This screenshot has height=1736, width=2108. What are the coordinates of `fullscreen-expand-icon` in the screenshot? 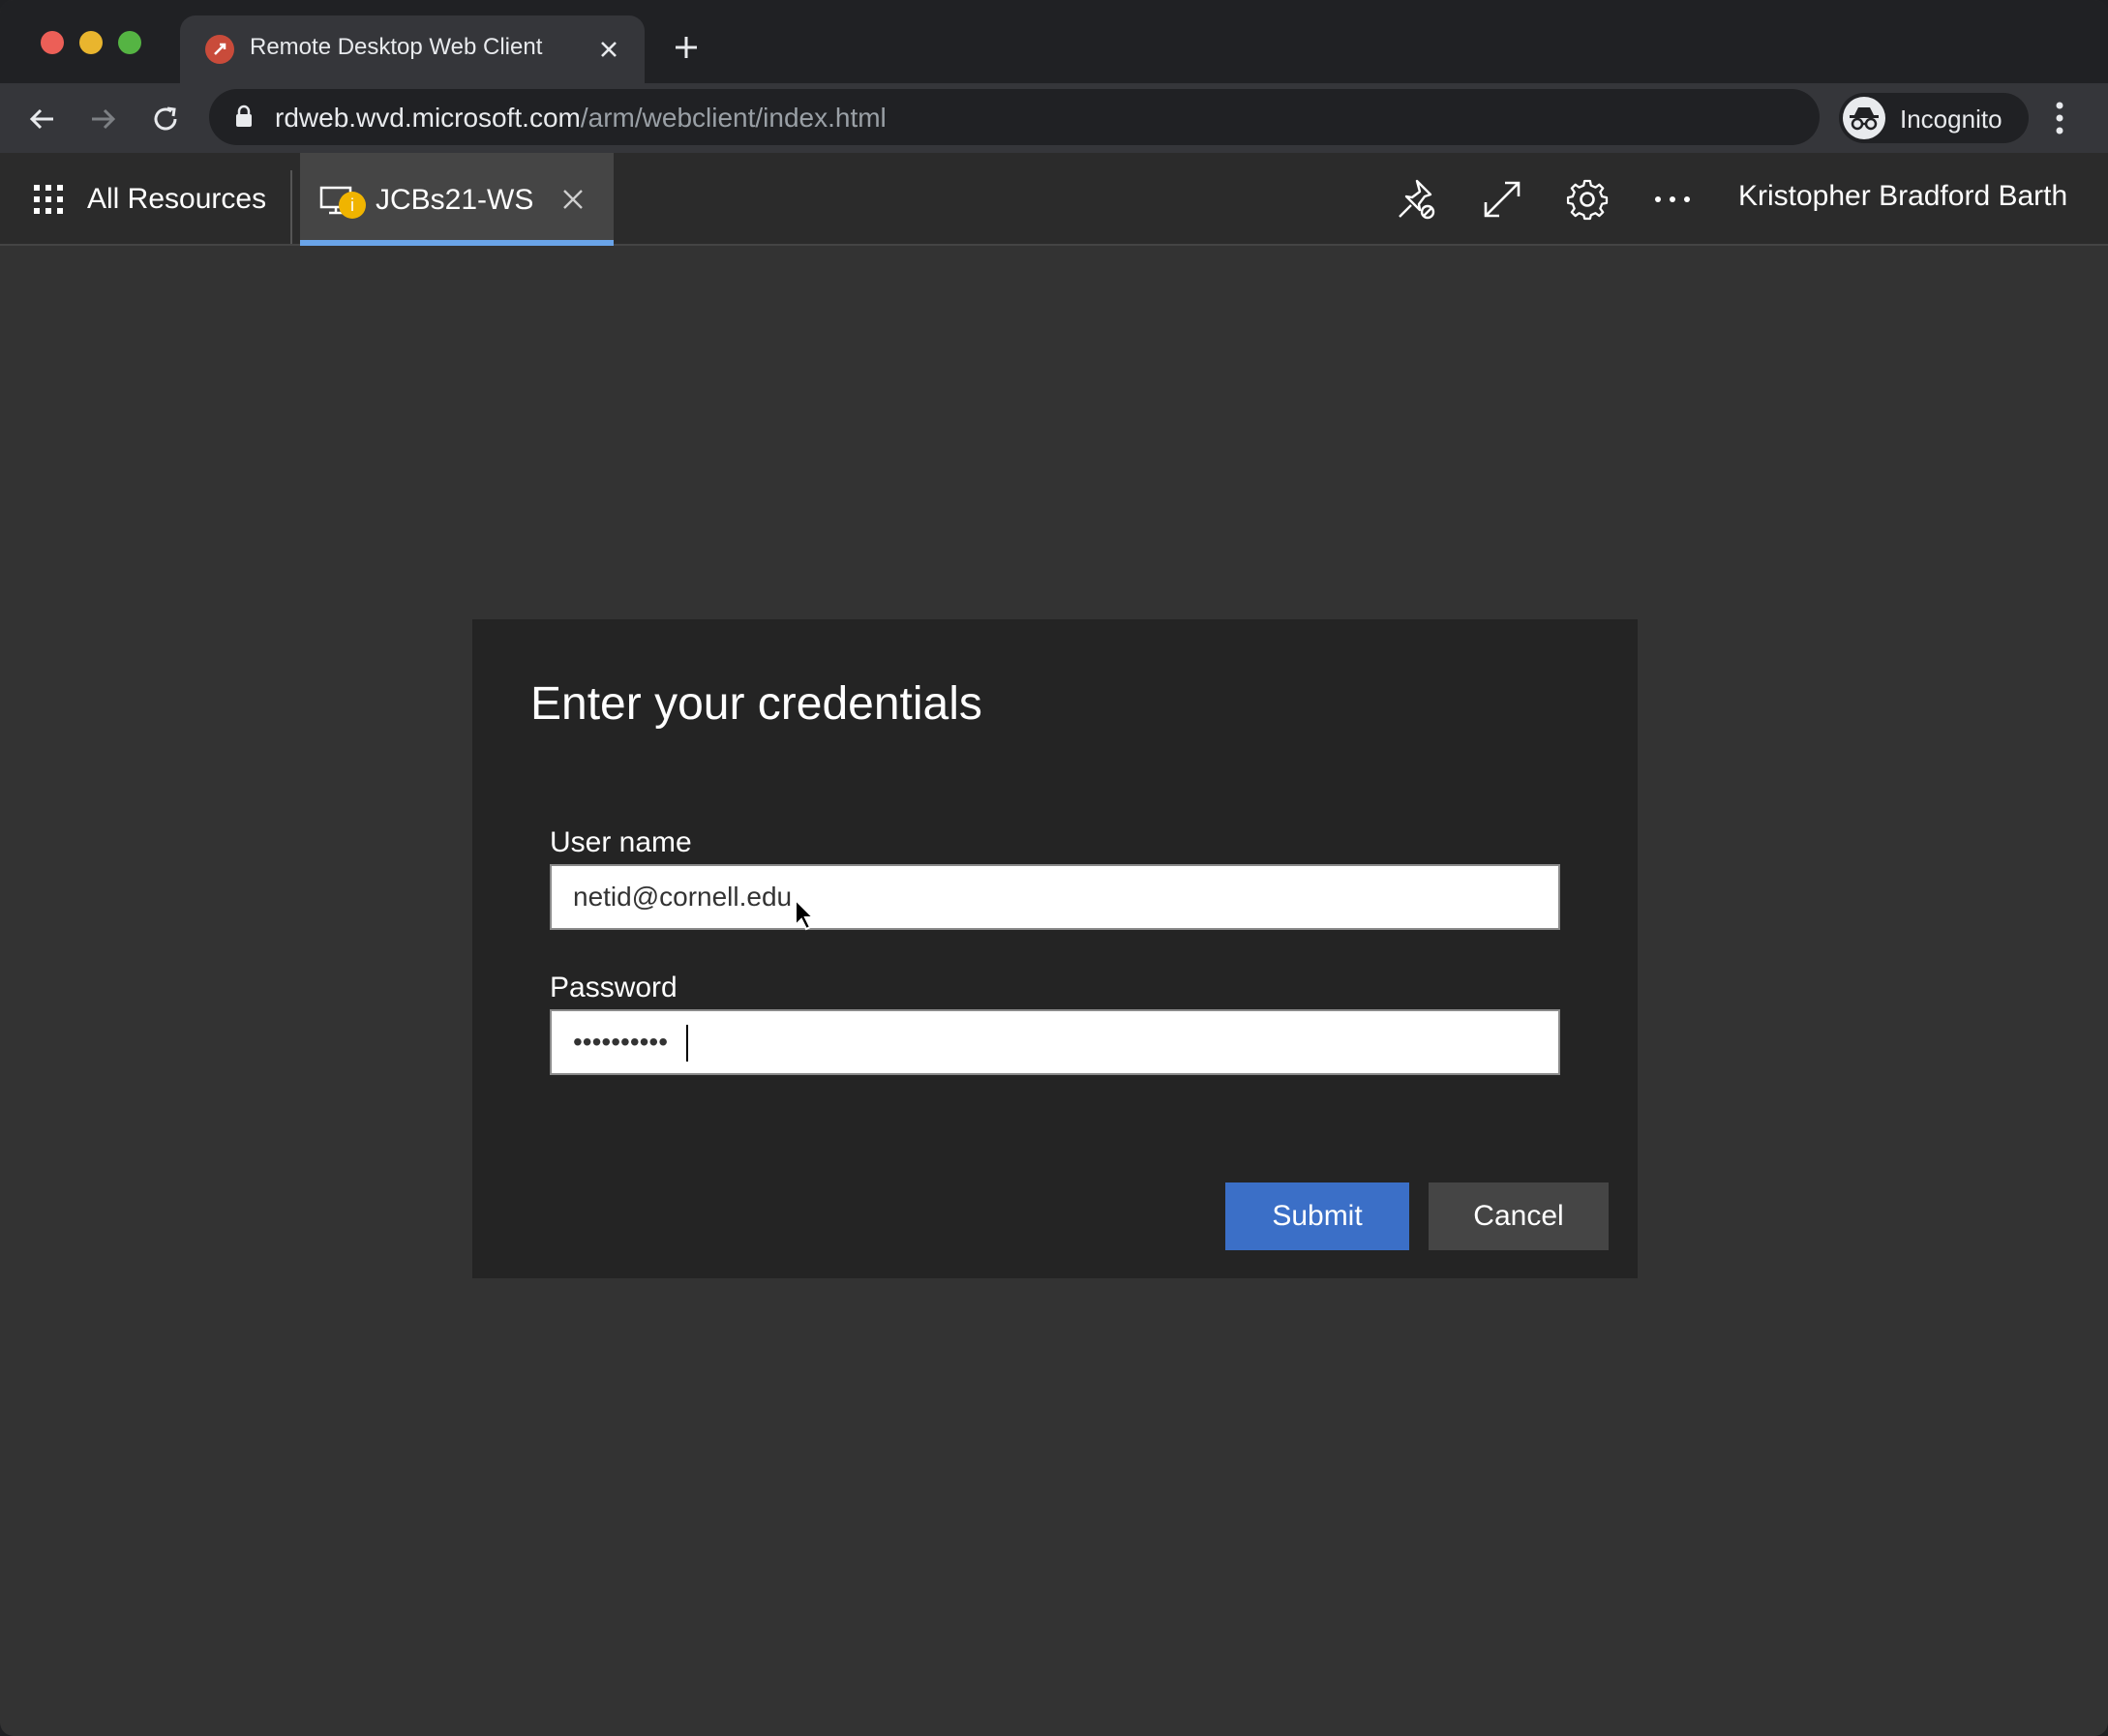 It's located at (1502, 199).